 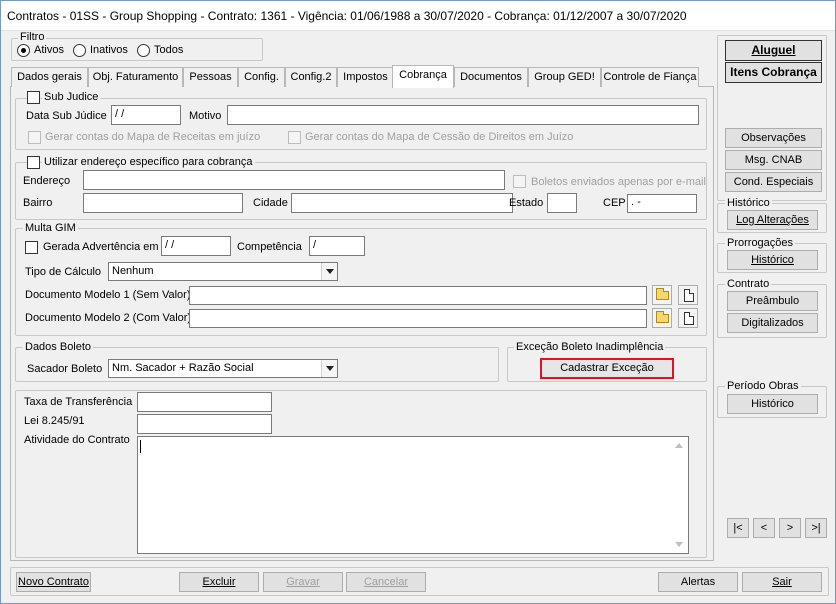 I want to click on tab-cobranca: Cobrança, so click(x=423, y=76).